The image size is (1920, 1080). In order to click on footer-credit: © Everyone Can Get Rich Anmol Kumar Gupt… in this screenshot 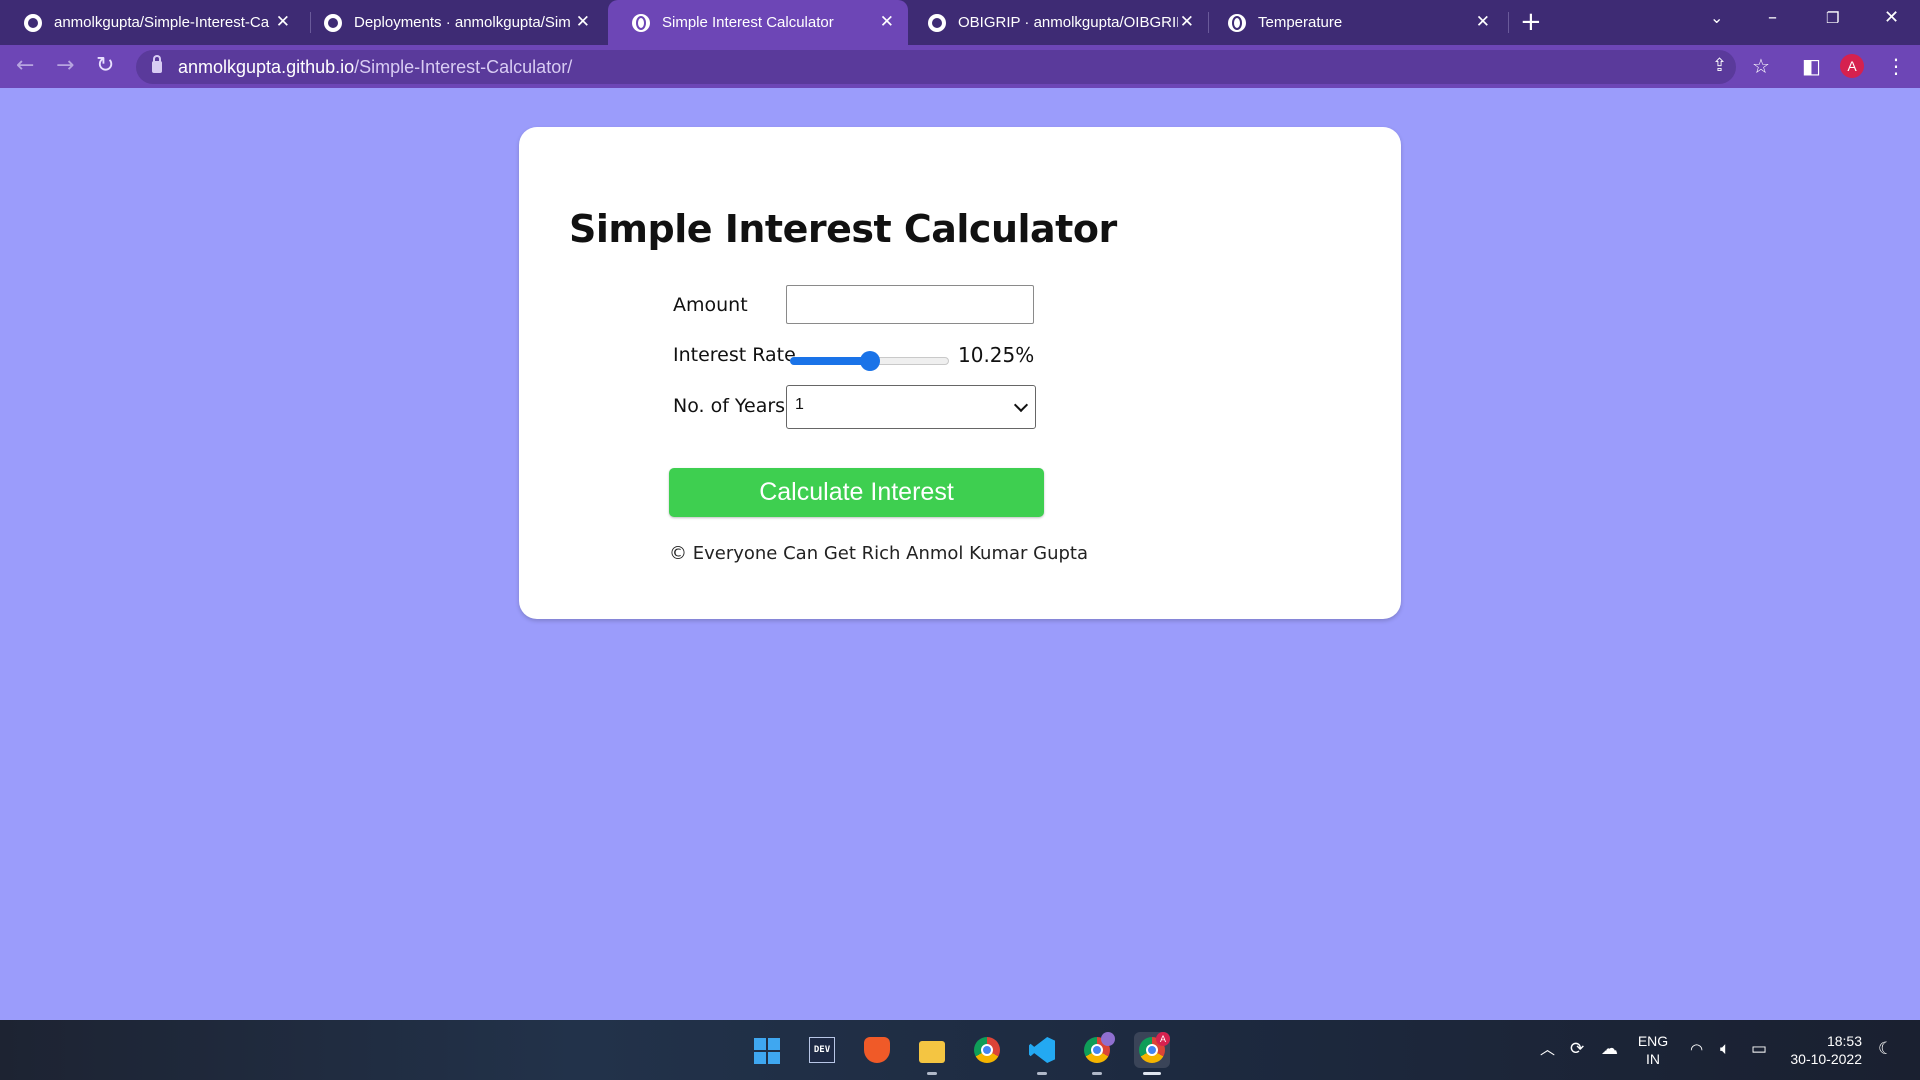, I will do `click(879, 553)`.